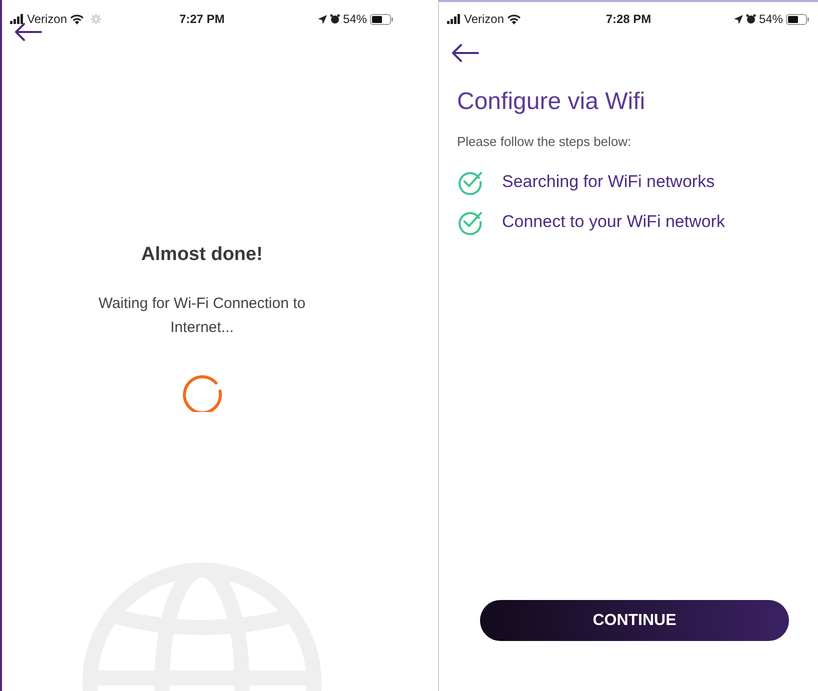  What do you see at coordinates (613, 221) in the screenshot?
I see `step-label: Connect to your WiFi network` at bounding box center [613, 221].